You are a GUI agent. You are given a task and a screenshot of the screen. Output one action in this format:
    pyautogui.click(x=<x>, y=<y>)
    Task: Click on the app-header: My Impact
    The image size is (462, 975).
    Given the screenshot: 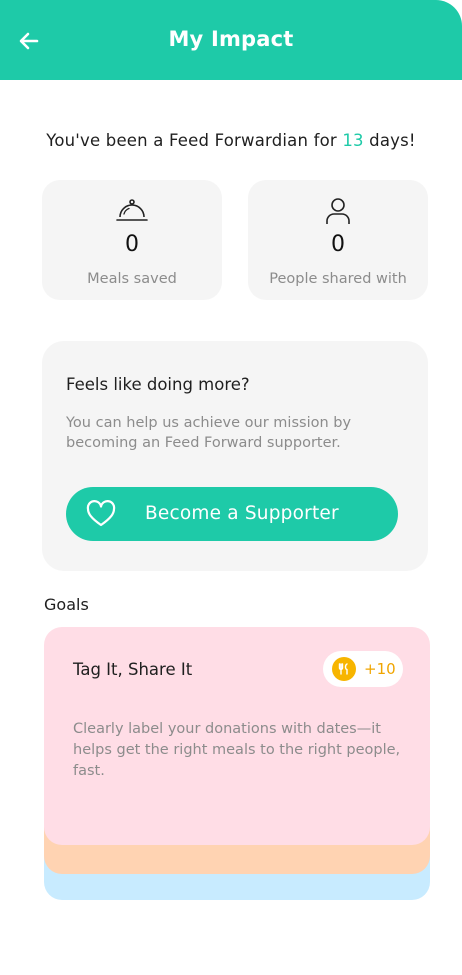 What is the action you would take?
    pyautogui.click(x=231, y=40)
    